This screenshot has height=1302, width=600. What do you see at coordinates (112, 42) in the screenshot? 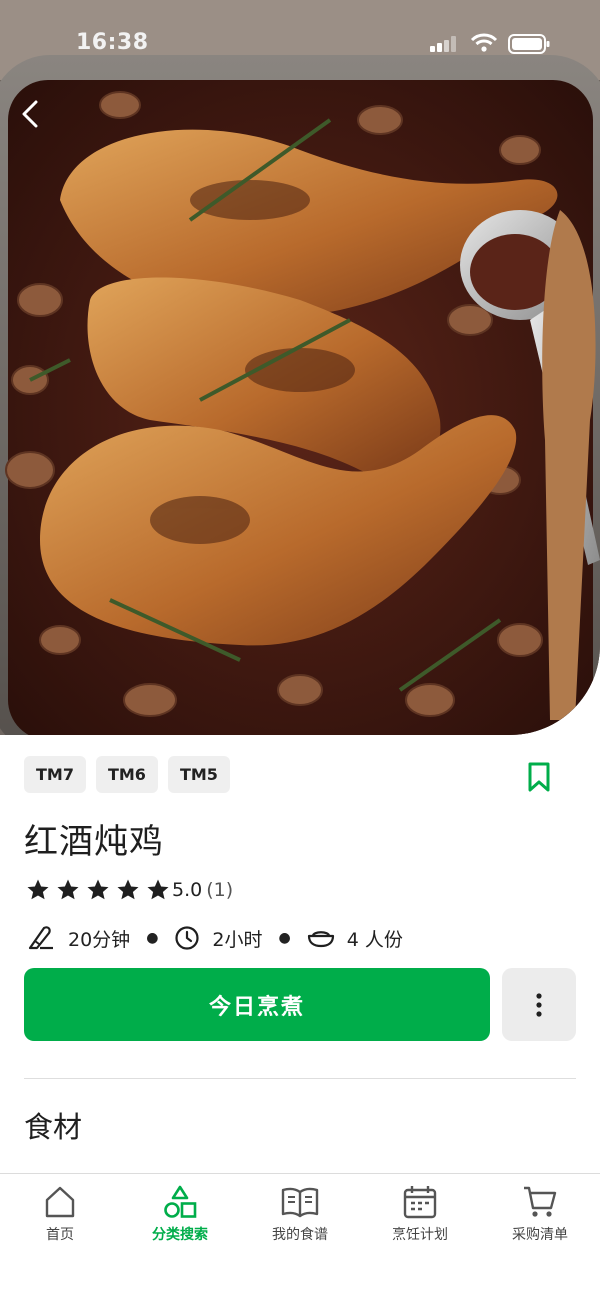
I see `status-time: 16:38` at bounding box center [112, 42].